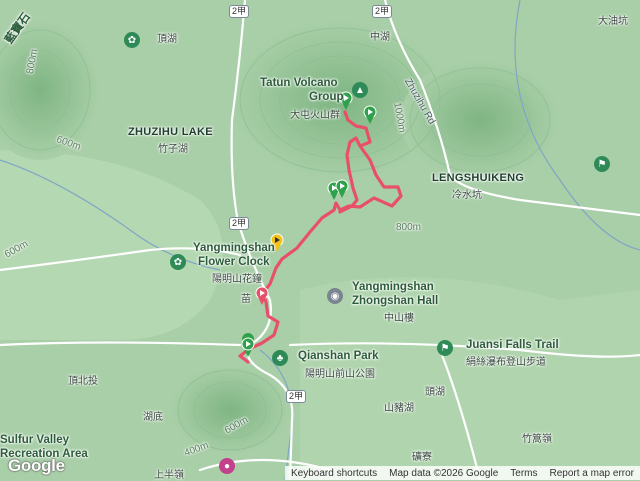 This screenshot has height=481, width=640. Describe the element at coordinates (380, 37) in the screenshot. I see `label-zhonghu: 中湖` at that location.